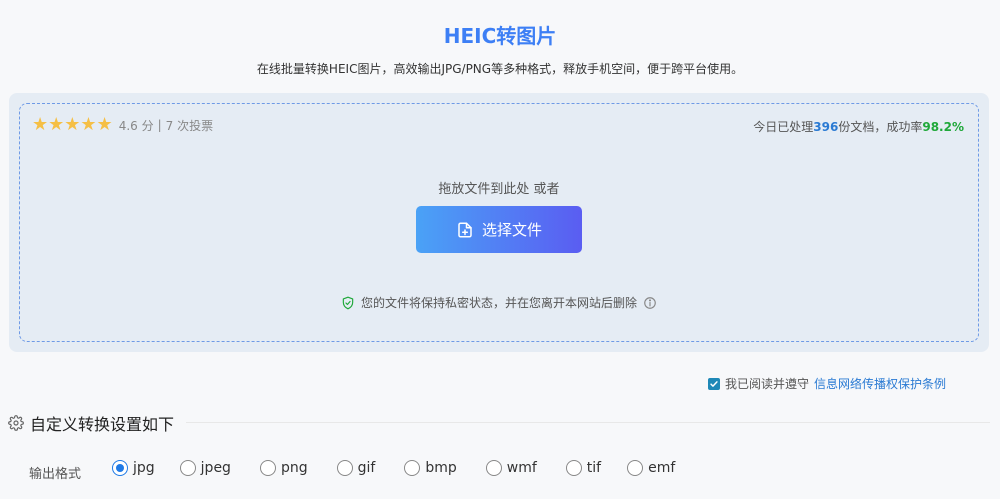 The width and height of the screenshot is (1000, 499). I want to click on format-option-gif: gif, so click(356, 468).